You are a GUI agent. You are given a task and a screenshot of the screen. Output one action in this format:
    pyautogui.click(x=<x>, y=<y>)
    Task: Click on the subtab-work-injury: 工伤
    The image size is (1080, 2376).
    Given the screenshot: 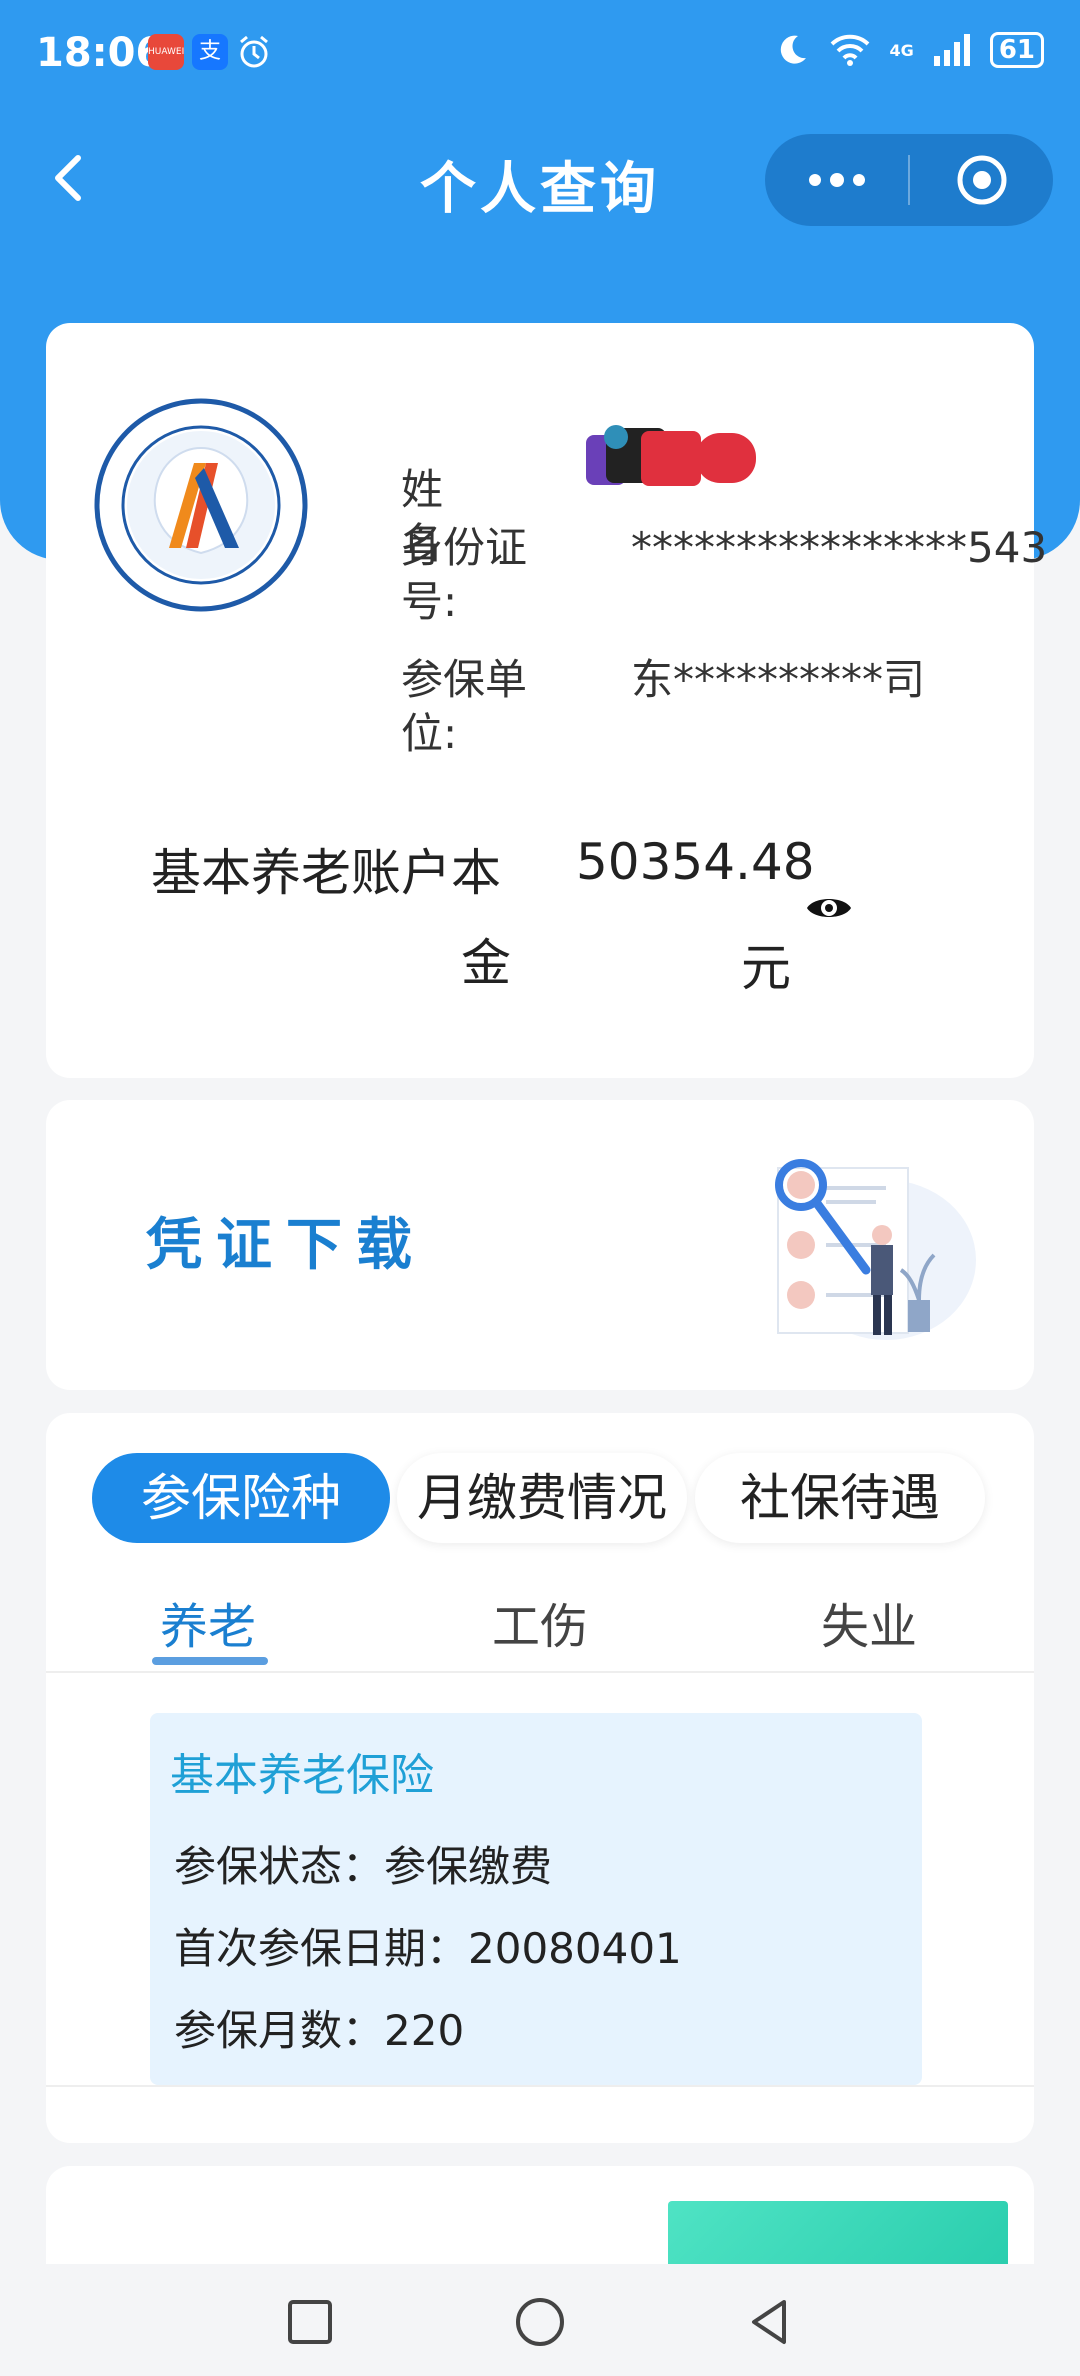 What is the action you would take?
    pyautogui.click(x=540, y=1622)
    